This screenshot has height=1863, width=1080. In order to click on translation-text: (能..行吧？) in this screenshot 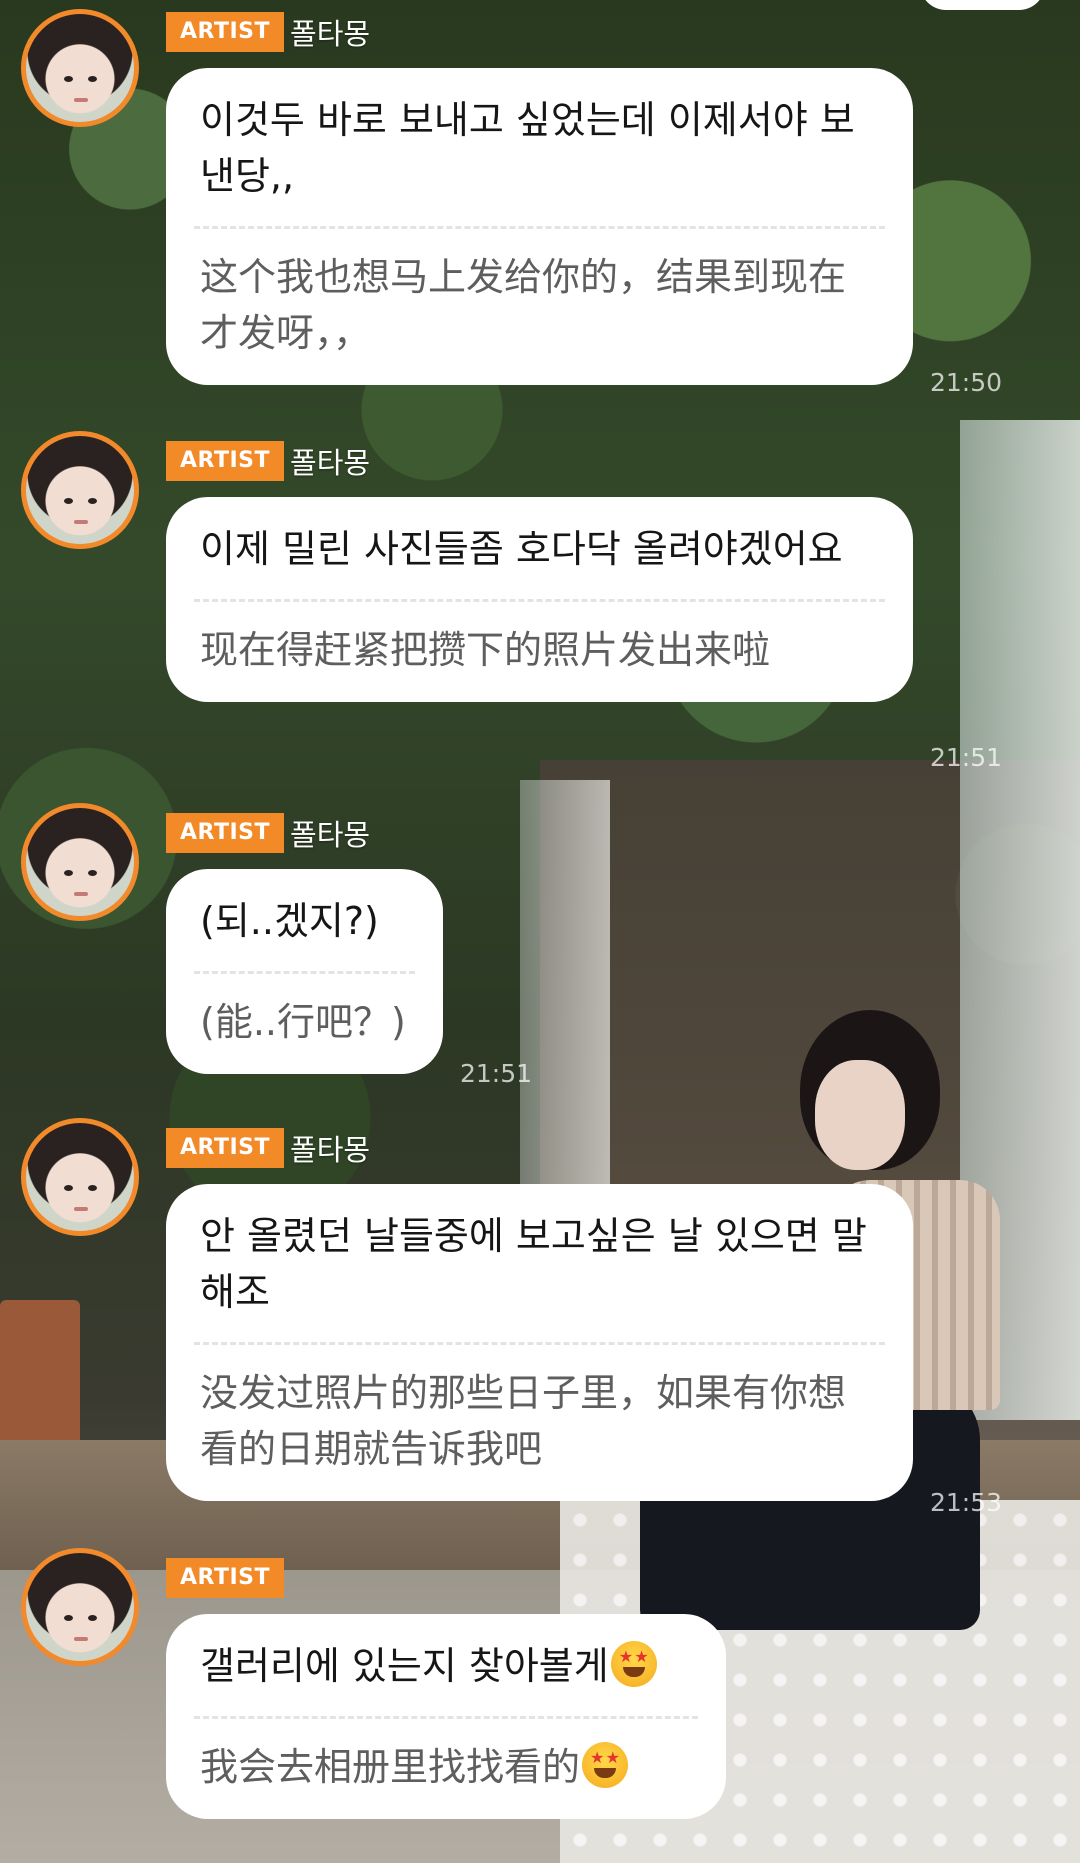, I will do `click(303, 1022)`.